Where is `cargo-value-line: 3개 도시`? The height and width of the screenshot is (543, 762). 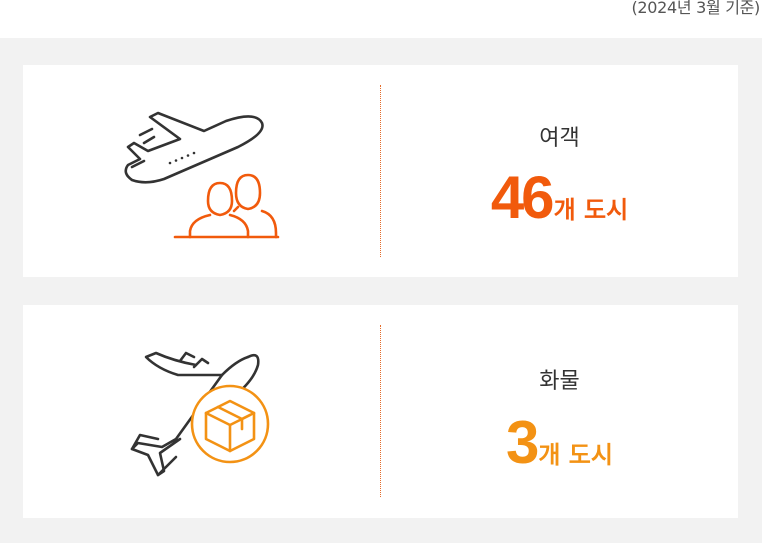
cargo-value-line: 3개 도시 is located at coordinates (559, 442).